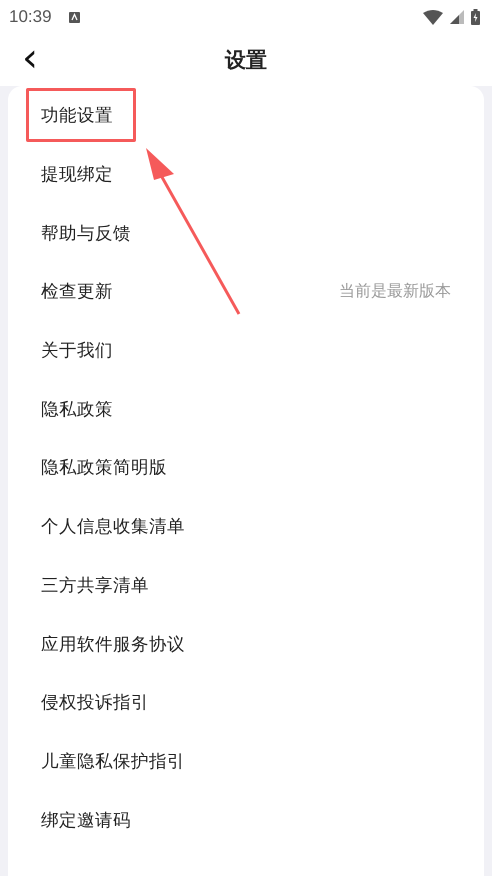 This screenshot has width=492, height=876. Describe the element at coordinates (77, 410) in the screenshot. I see `item-label: 隐私政策` at that location.